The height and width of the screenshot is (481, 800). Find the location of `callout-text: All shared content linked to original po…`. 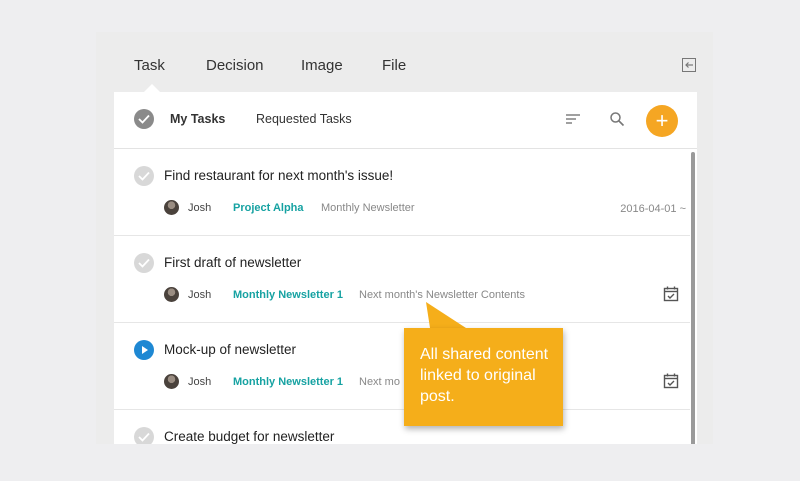

callout-text: All shared content linked to original po… is located at coordinates (484, 375).